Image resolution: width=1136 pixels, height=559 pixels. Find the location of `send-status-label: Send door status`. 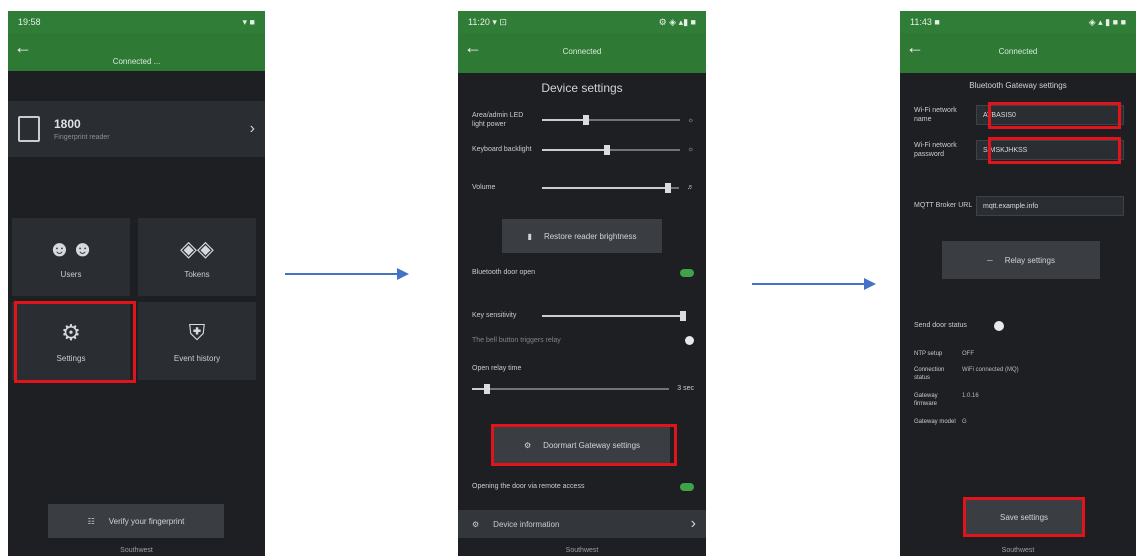

send-status-label: Send door status is located at coordinates (940, 326).